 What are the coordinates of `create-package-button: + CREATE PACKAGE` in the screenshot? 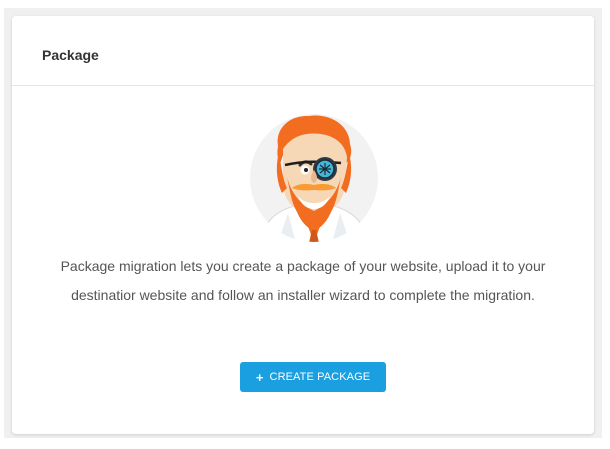 It's located at (313, 377).